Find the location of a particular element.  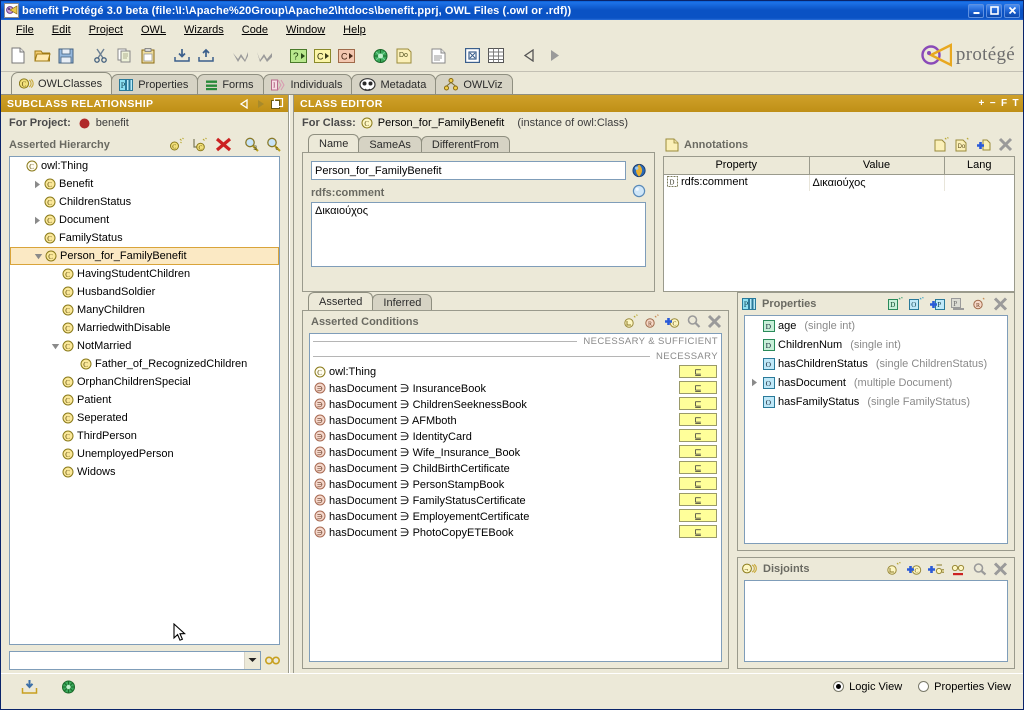

query-icon: ? is located at coordinates (298, 56).